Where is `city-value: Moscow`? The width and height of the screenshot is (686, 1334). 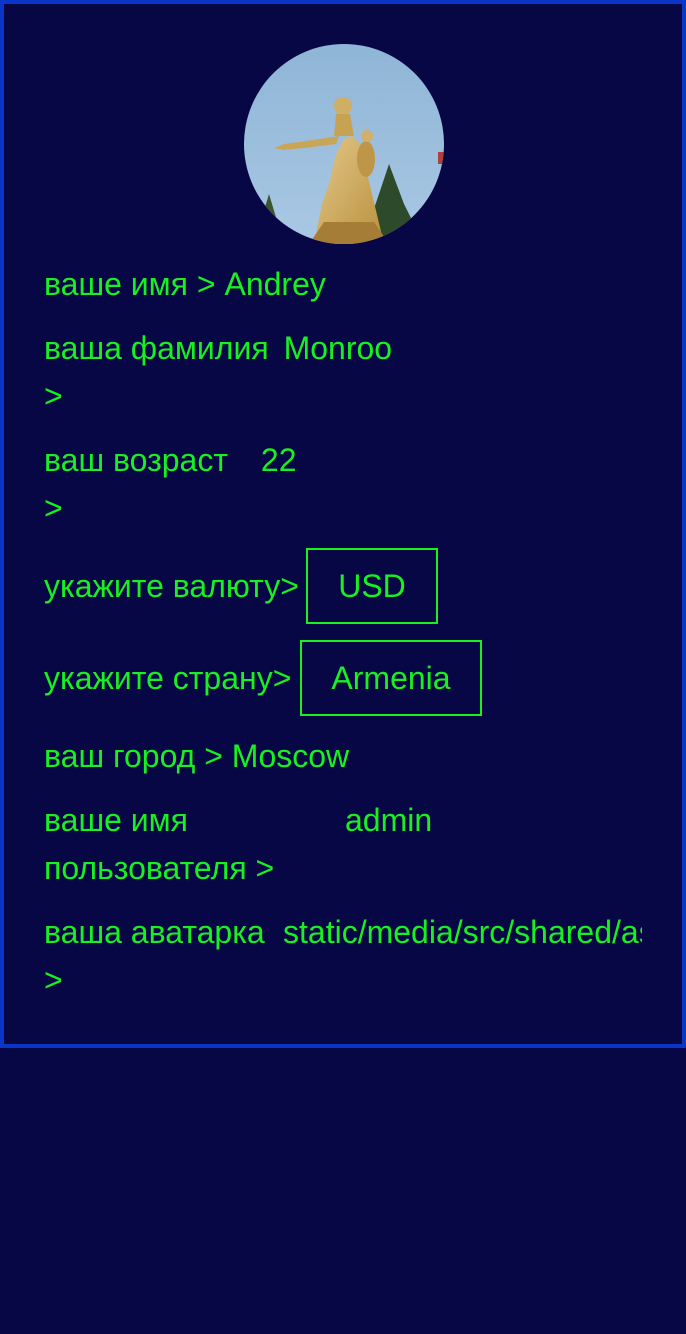 city-value: Moscow is located at coordinates (290, 756).